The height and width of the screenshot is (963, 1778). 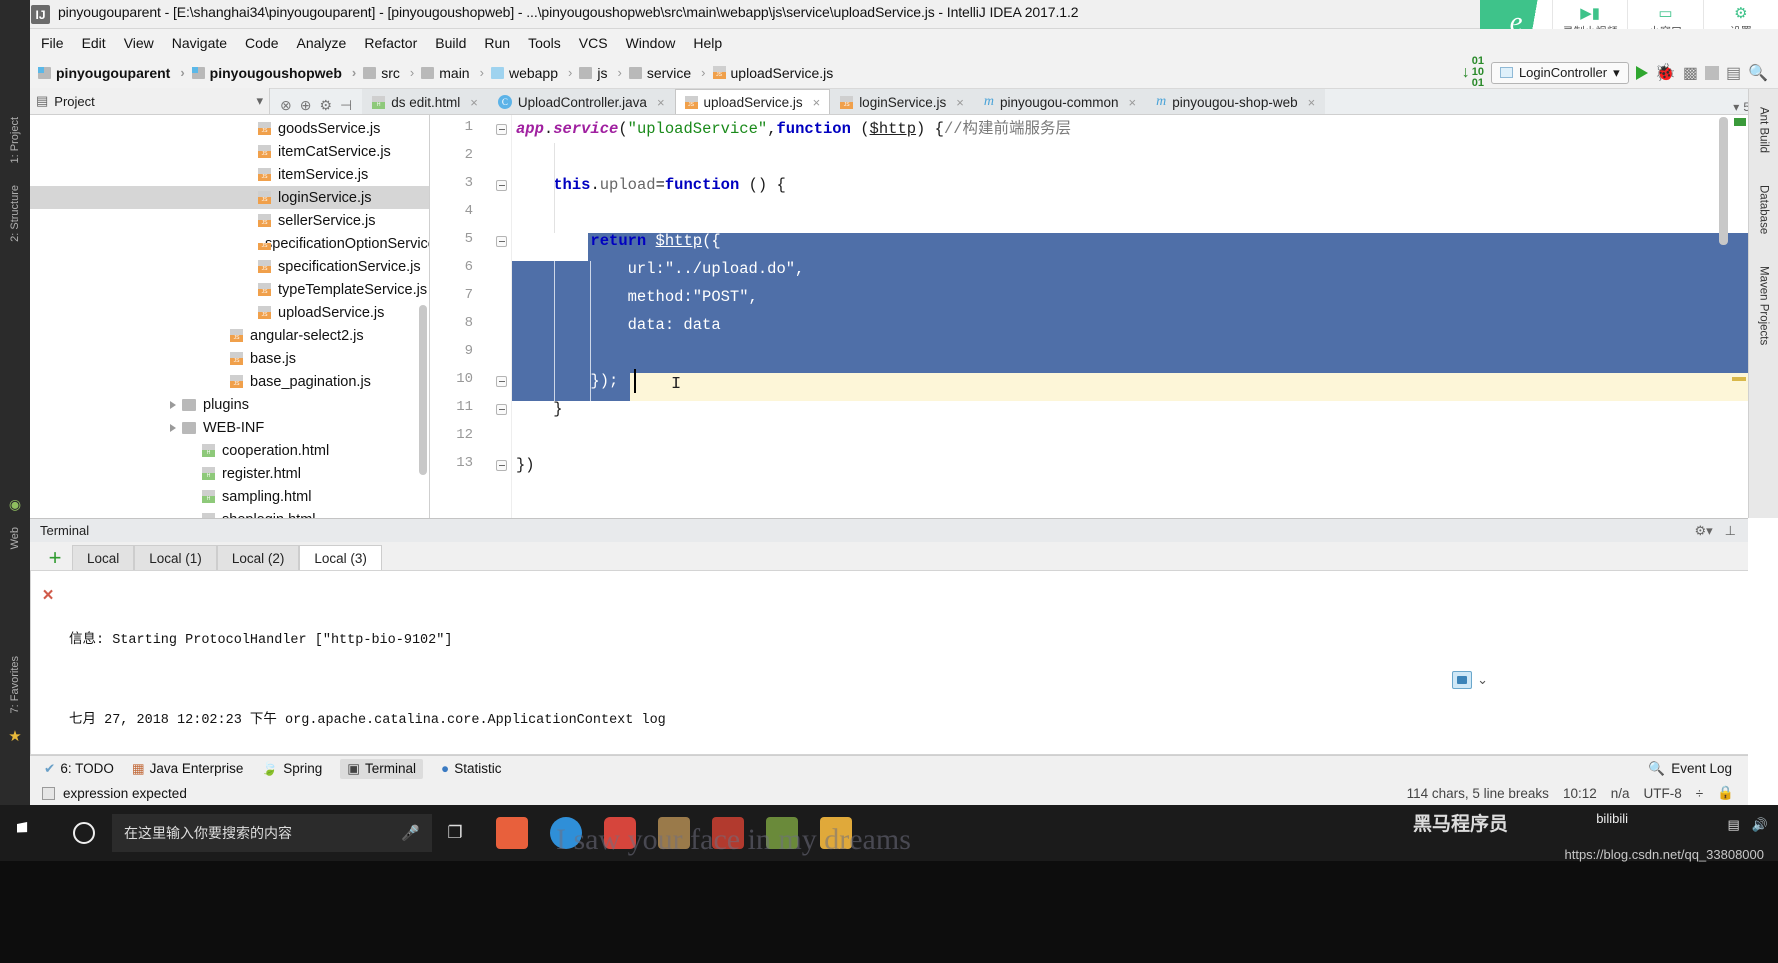 I want to click on search-icon: 🔍, so click(x=1758, y=73).